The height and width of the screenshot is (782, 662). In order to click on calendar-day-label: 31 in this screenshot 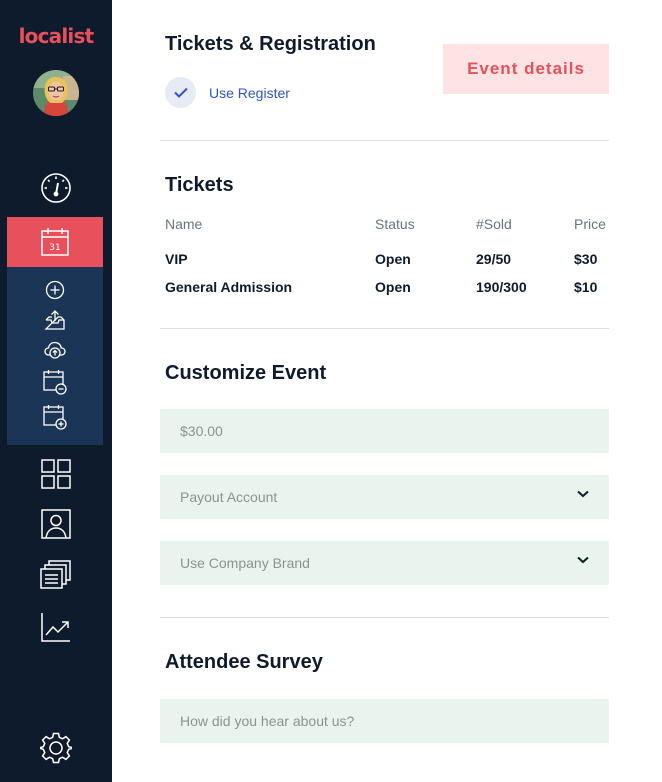, I will do `click(54, 248)`.